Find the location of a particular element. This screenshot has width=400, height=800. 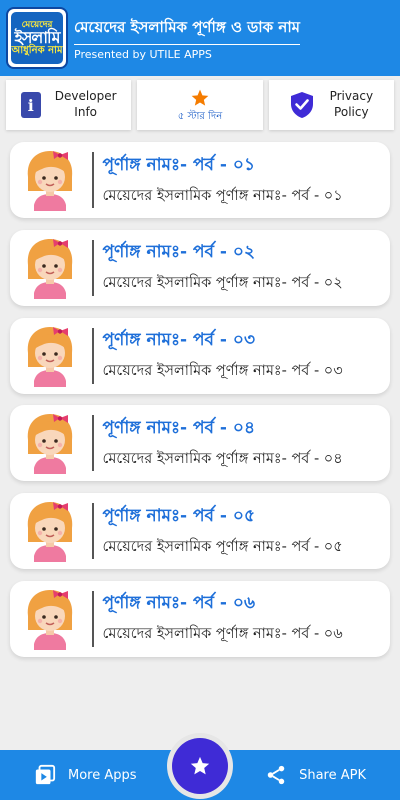

app-title: মেয়েদের ইসলামিক পূর্ণাঙ্গ ও ডাক নাম is located at coordinates (187, 30).